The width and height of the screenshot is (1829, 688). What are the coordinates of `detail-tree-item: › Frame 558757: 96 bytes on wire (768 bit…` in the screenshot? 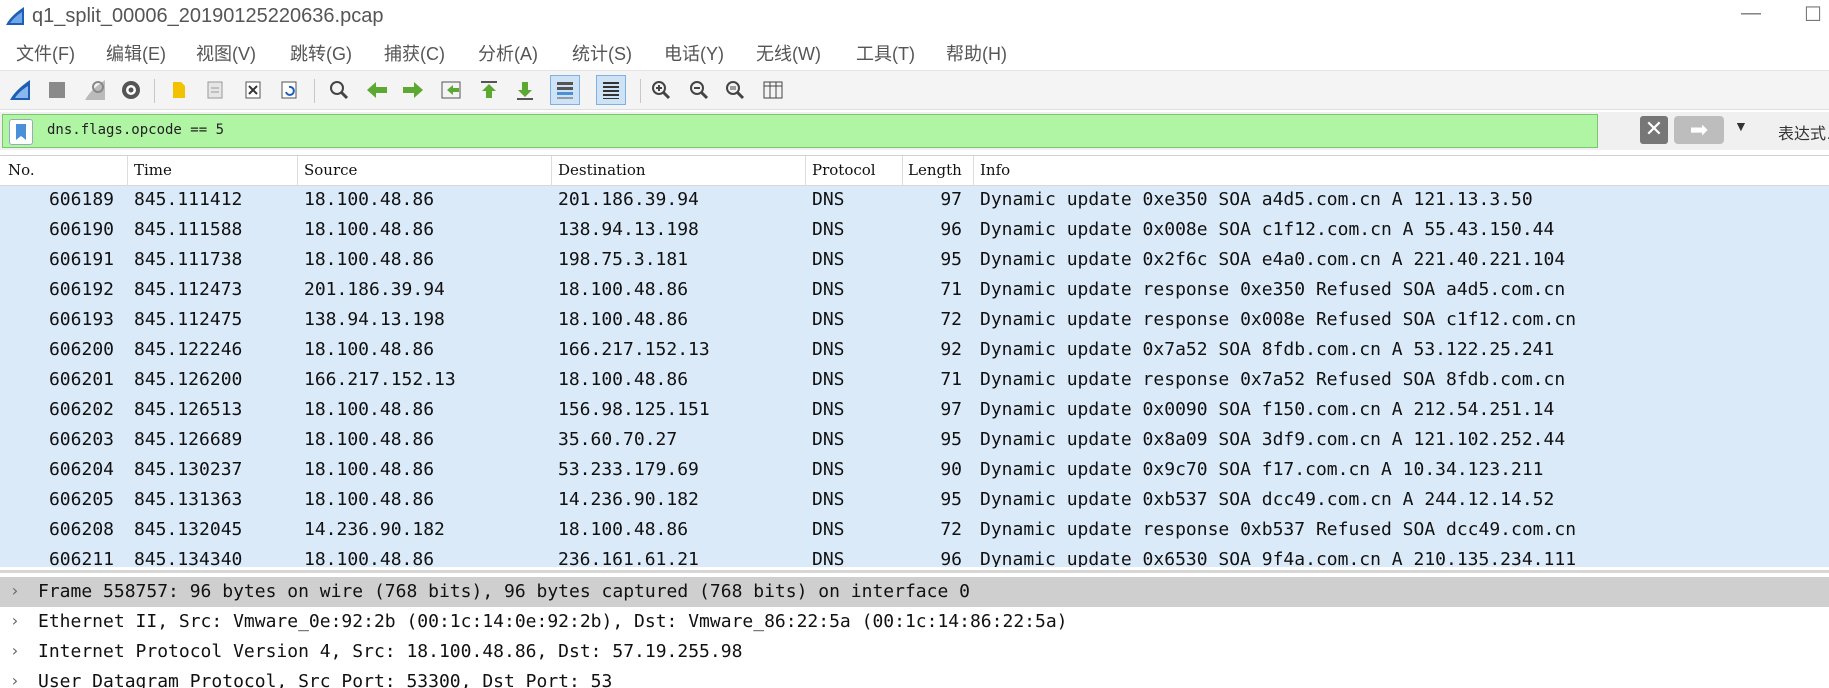 It's located at (914, 592).